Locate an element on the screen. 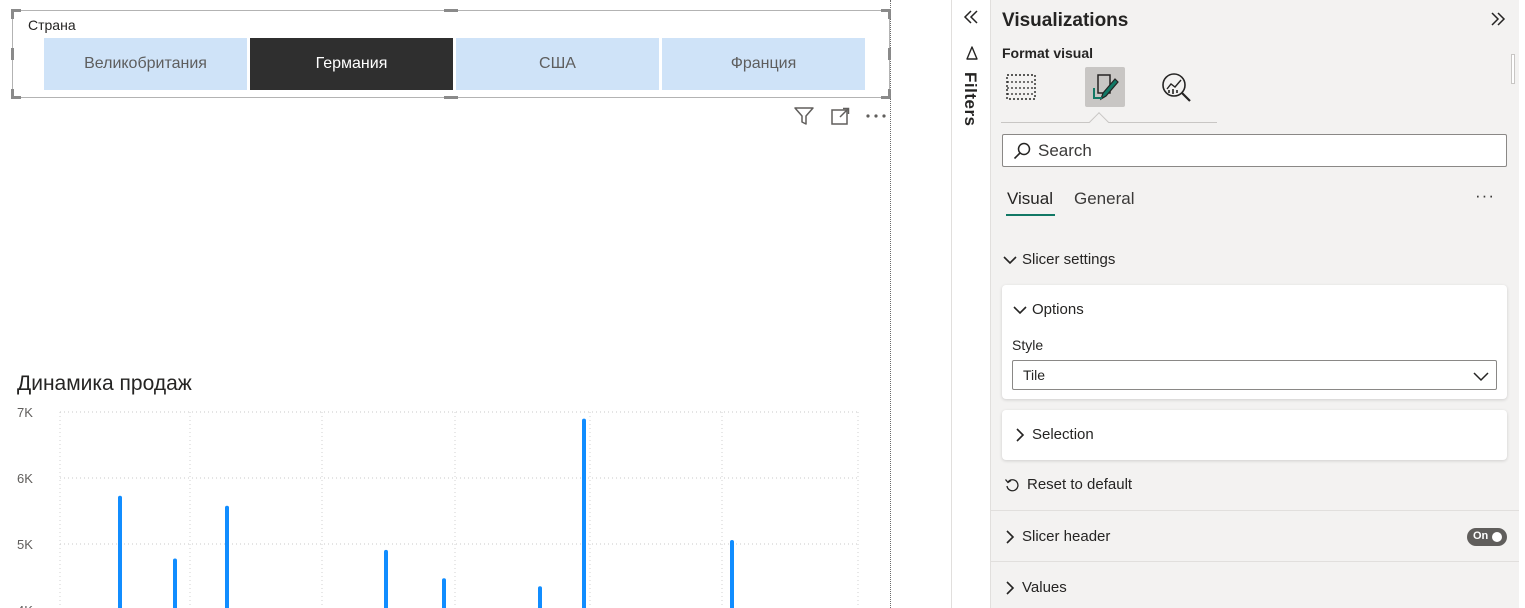 The height and width of the screenshot is (608, 1525). resize-handle-bottom-right is located at coordinates (886, 94).